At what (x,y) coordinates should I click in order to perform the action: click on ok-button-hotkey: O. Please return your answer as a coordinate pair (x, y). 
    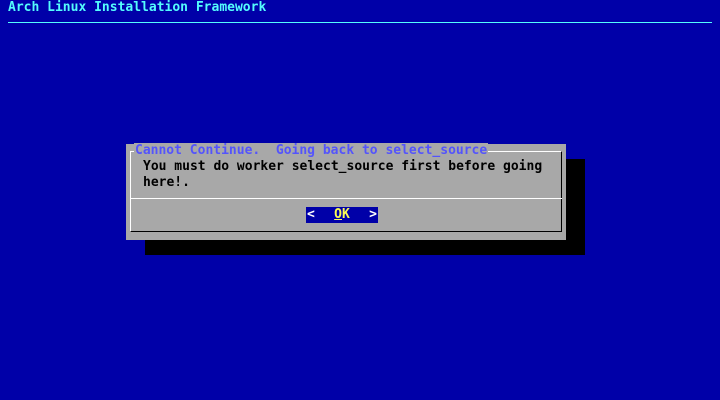
    Looking at the image, I should click on (338, 214).